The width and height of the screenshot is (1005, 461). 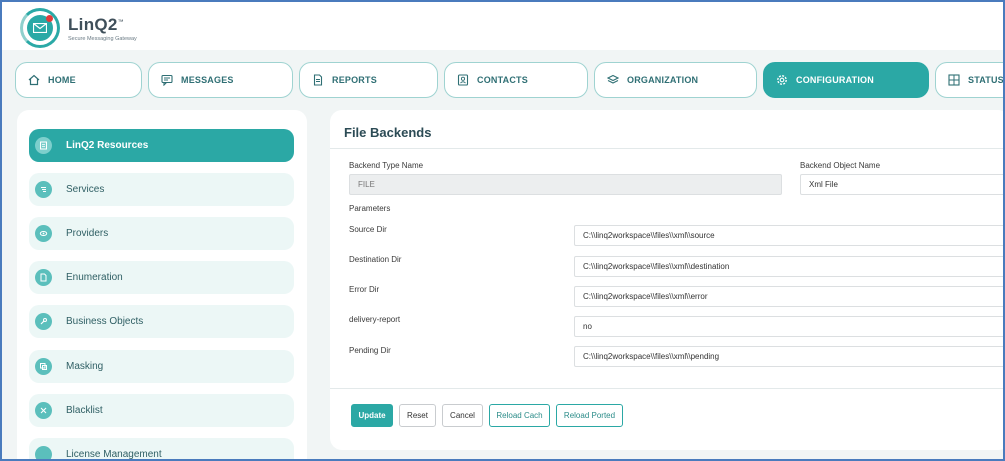 What do you see at coordinates (161, 366) in the screenshot?
I see `sidebar-item-masking: Masking` at bounding box center [161, 366].